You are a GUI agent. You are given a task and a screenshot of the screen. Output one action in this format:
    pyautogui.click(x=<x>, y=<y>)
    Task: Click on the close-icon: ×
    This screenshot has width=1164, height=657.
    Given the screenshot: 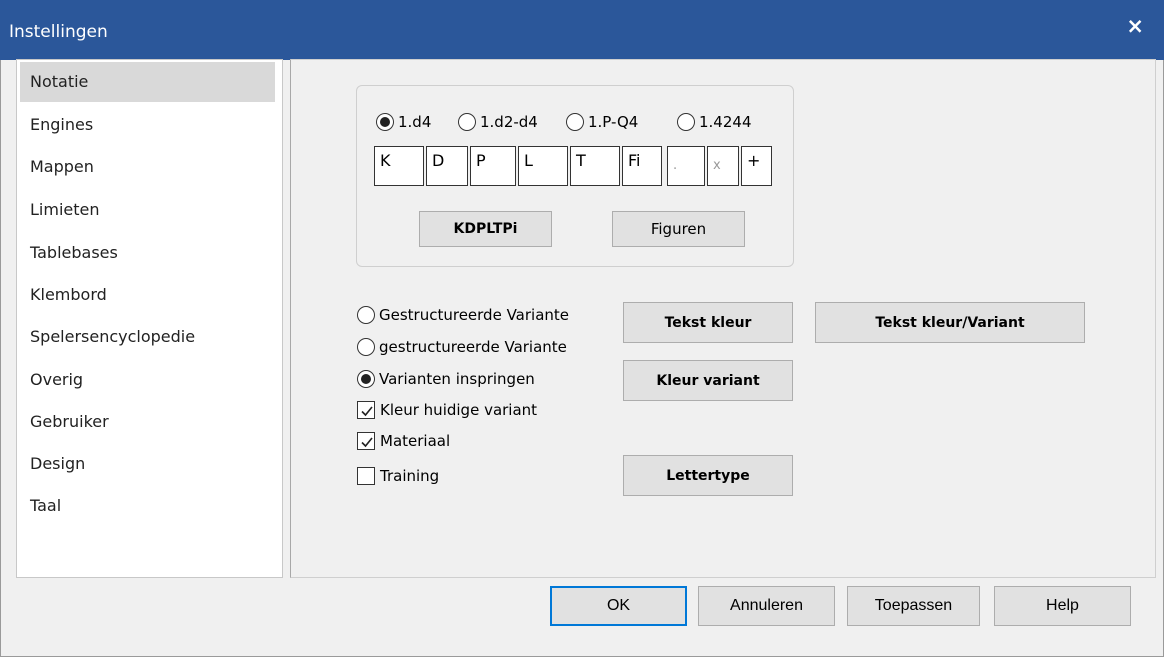 What is the action you would take?
    pyautogui.click(x=1135, y=26)
    